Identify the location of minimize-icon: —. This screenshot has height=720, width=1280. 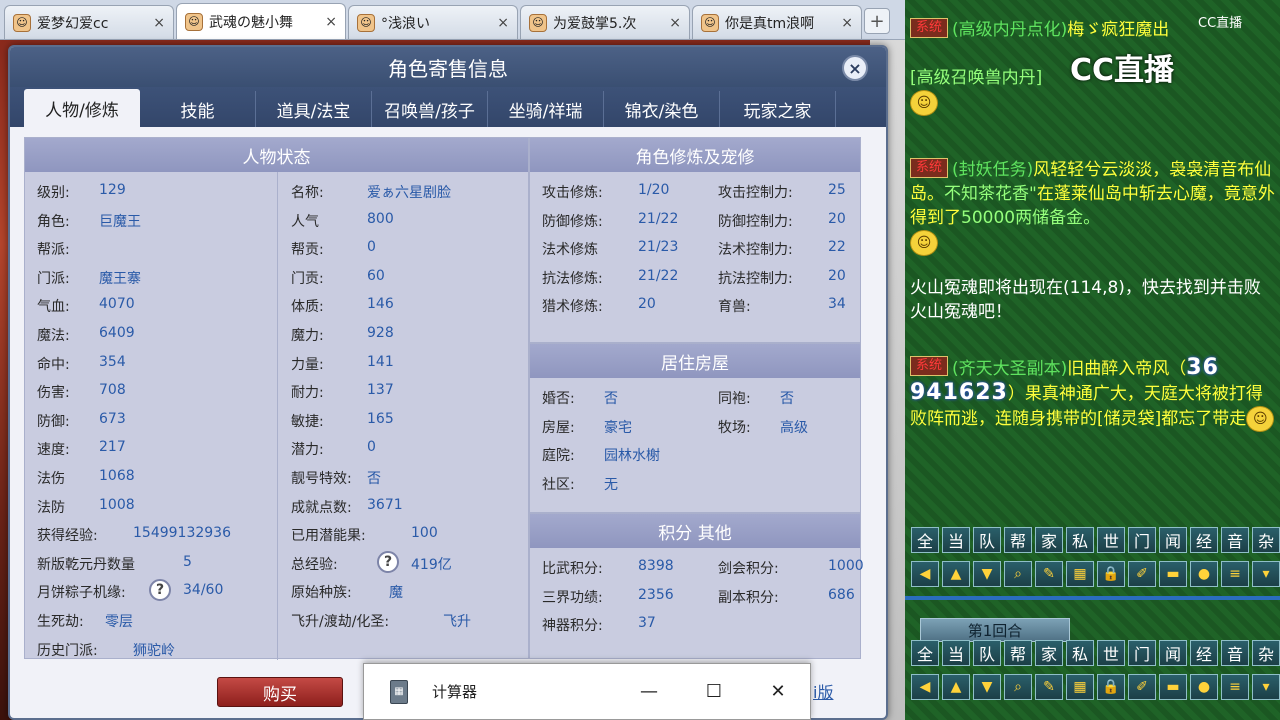
(649, 691).